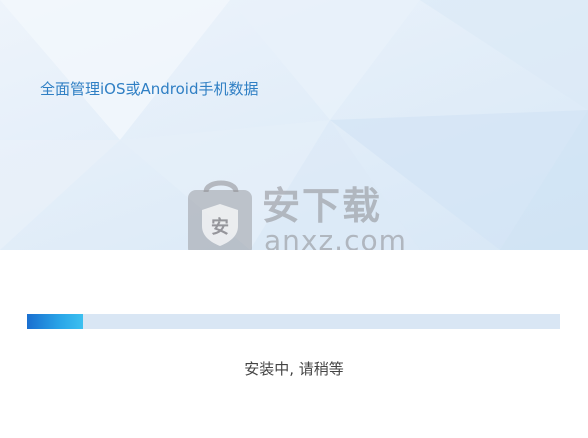 Image resolution: width=588 pixels, height=438 pixels. What do you see at coordinates (322, 206) in the screenshot?
I see `watermark-title: 安下载` at bounding box center [322, 206].